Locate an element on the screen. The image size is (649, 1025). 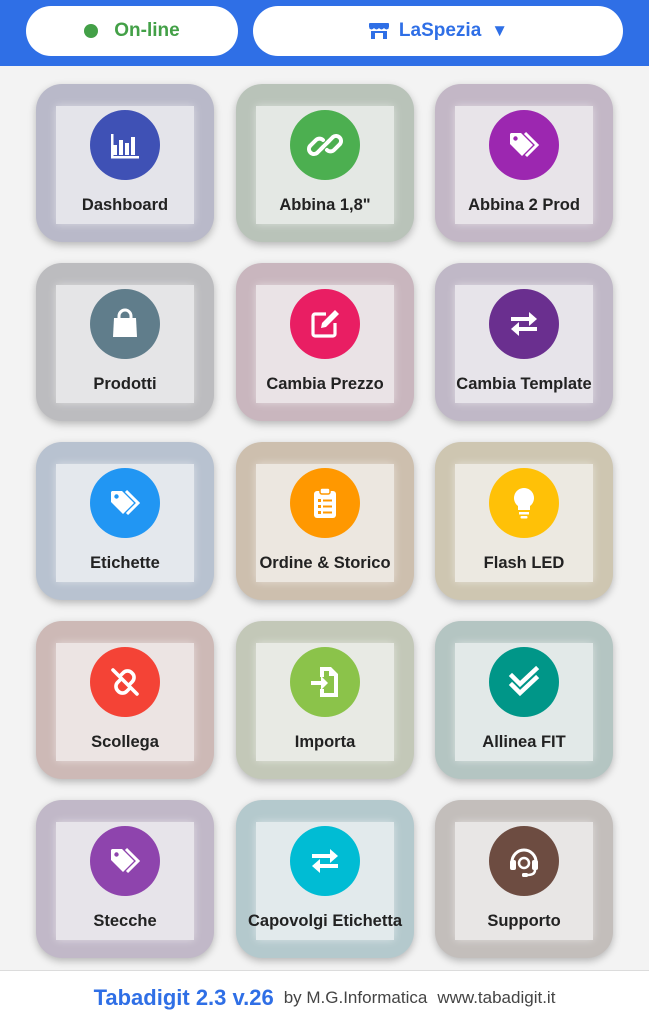
tile-panel: Cambia Prezzo is located at coordinates (325, 344).